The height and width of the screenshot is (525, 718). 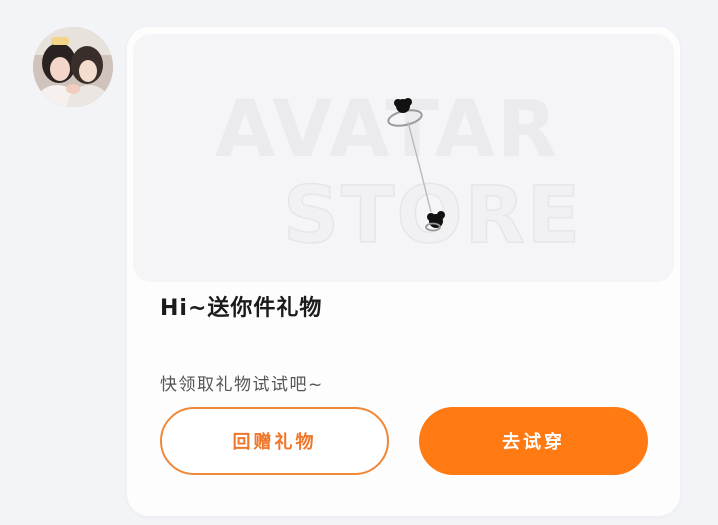 I want to click on banner-watermark-line1: AVATAR, so click(x=387, y=130).